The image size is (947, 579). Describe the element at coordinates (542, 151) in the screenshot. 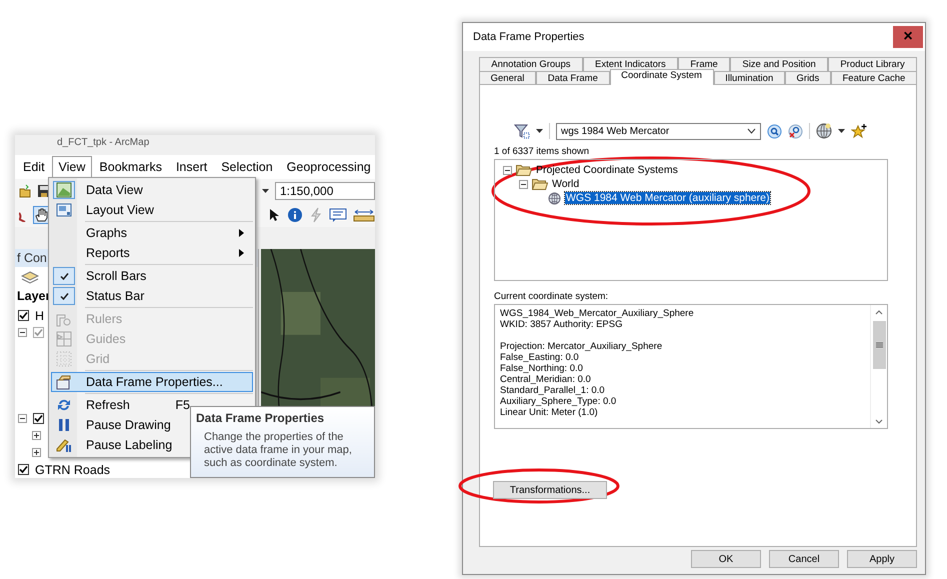

I see `result-count: 1 of 6337 items shown` at that location.